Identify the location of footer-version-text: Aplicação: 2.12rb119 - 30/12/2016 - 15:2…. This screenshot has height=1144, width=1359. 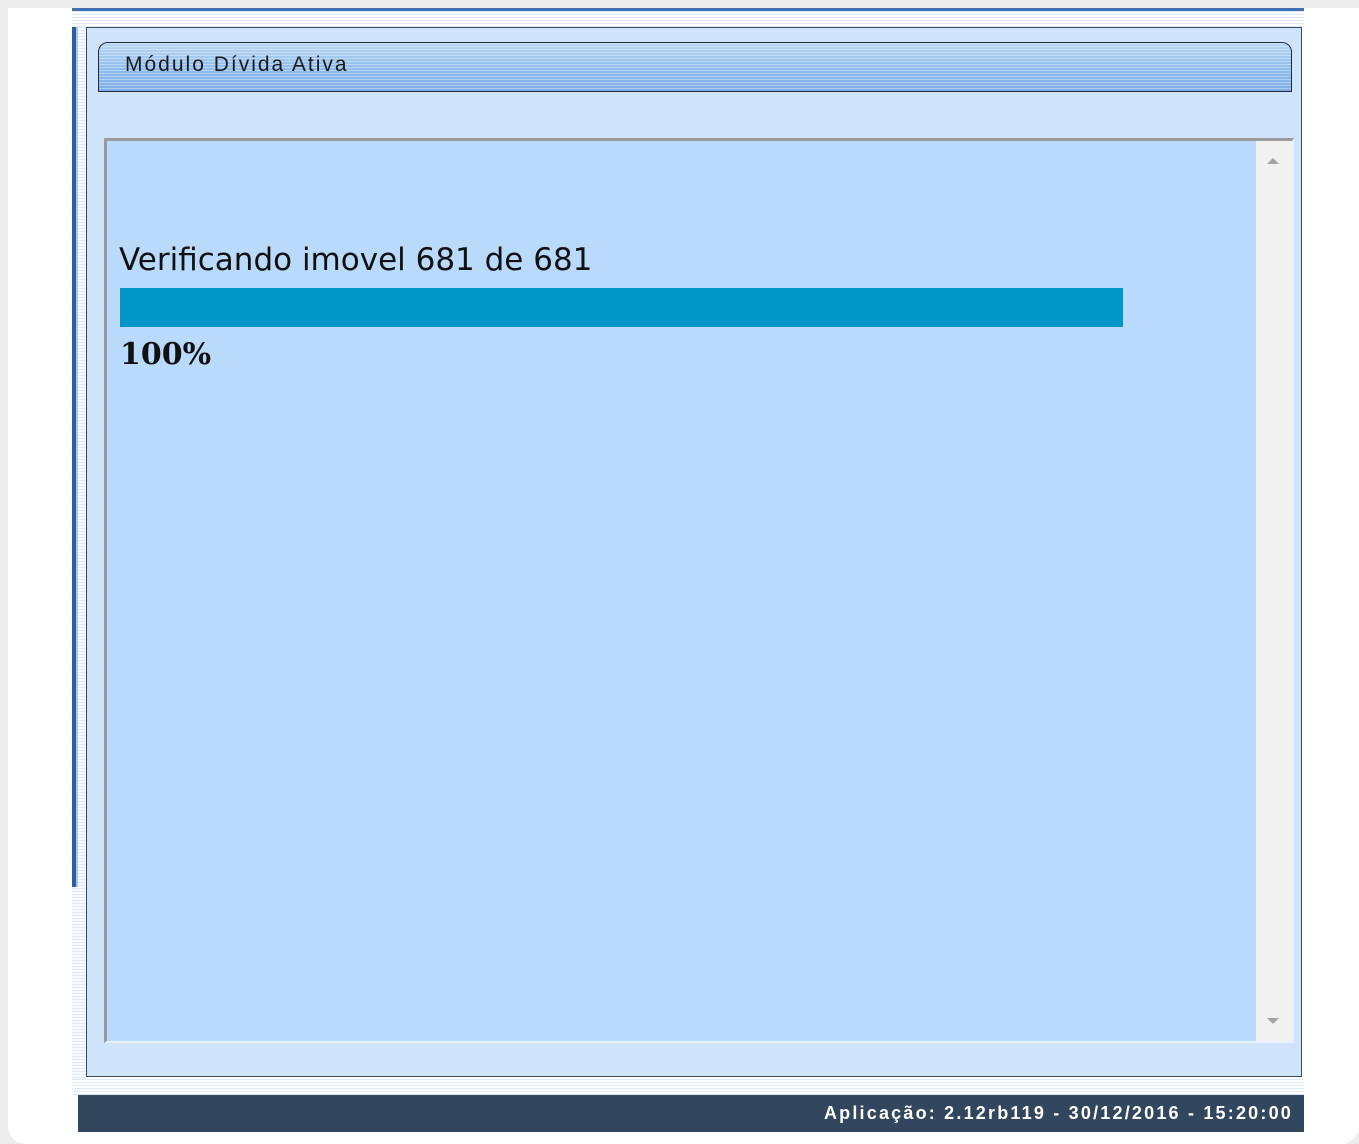
(1058, 1113).